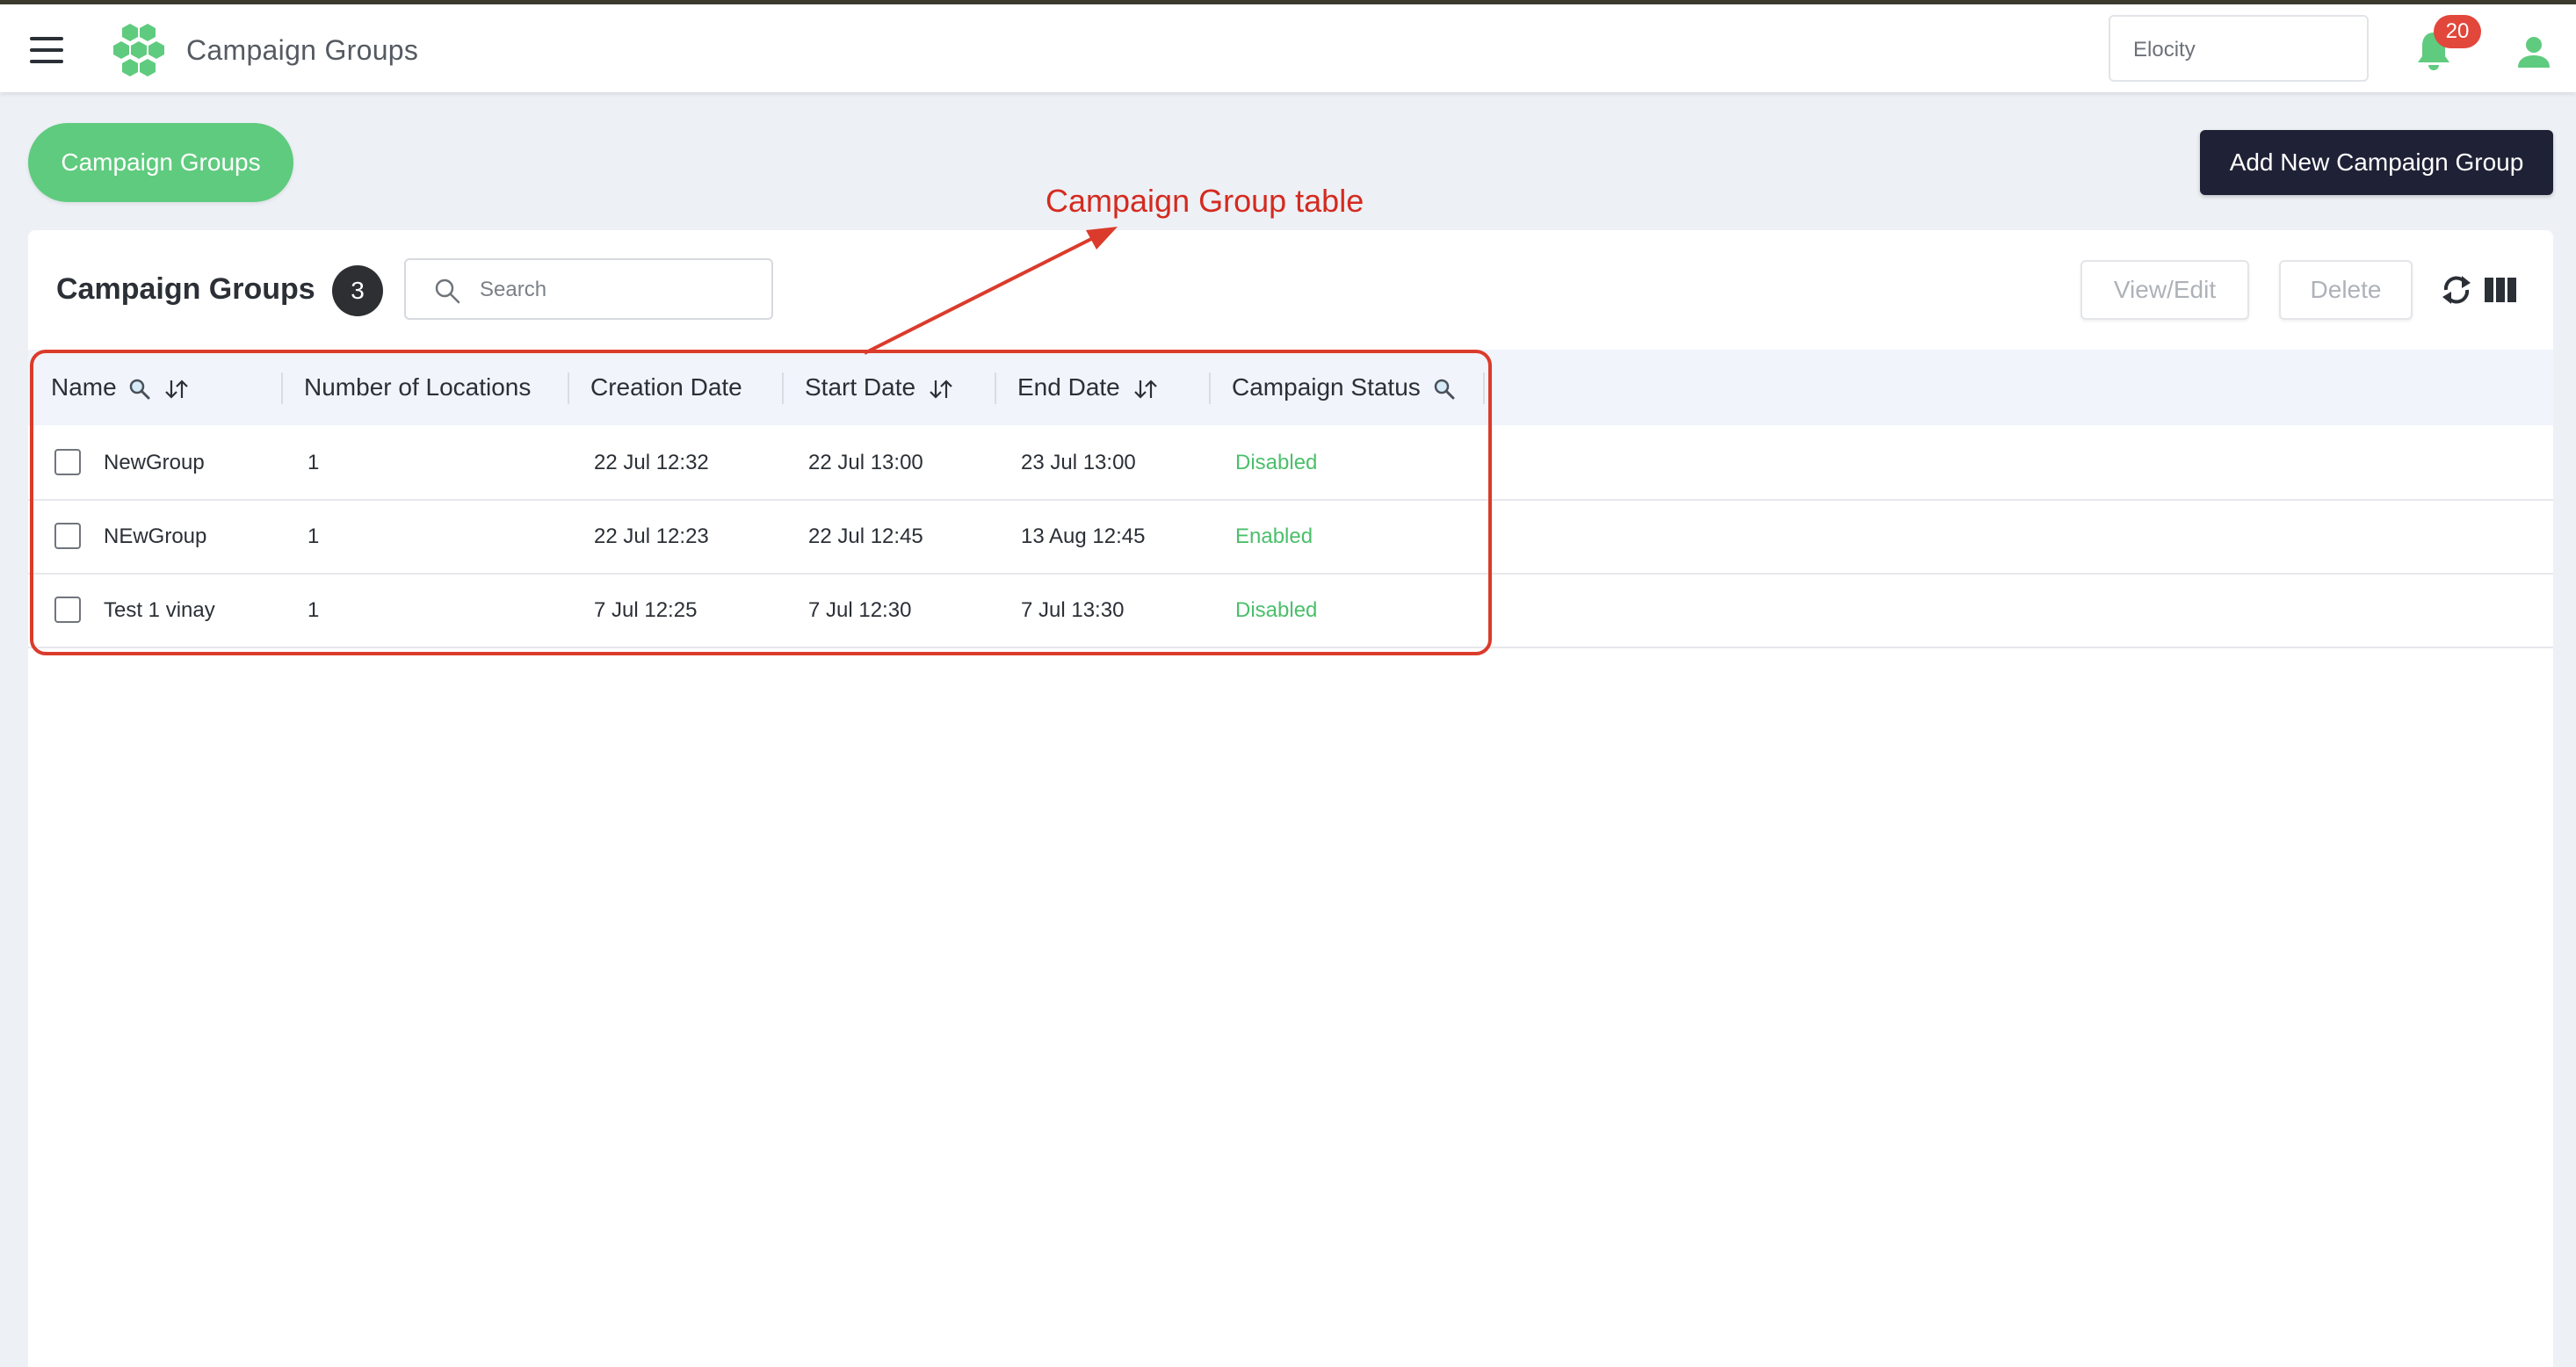  I want to click on delete-button: Delete, so click(2346, 290).